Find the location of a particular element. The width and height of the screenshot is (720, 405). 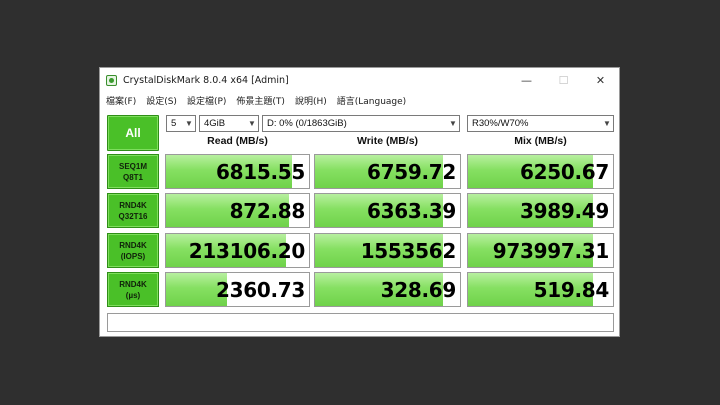

test-button-rnd4k-iops: RND4K (IOPS) is located at coordinates (133, 250).